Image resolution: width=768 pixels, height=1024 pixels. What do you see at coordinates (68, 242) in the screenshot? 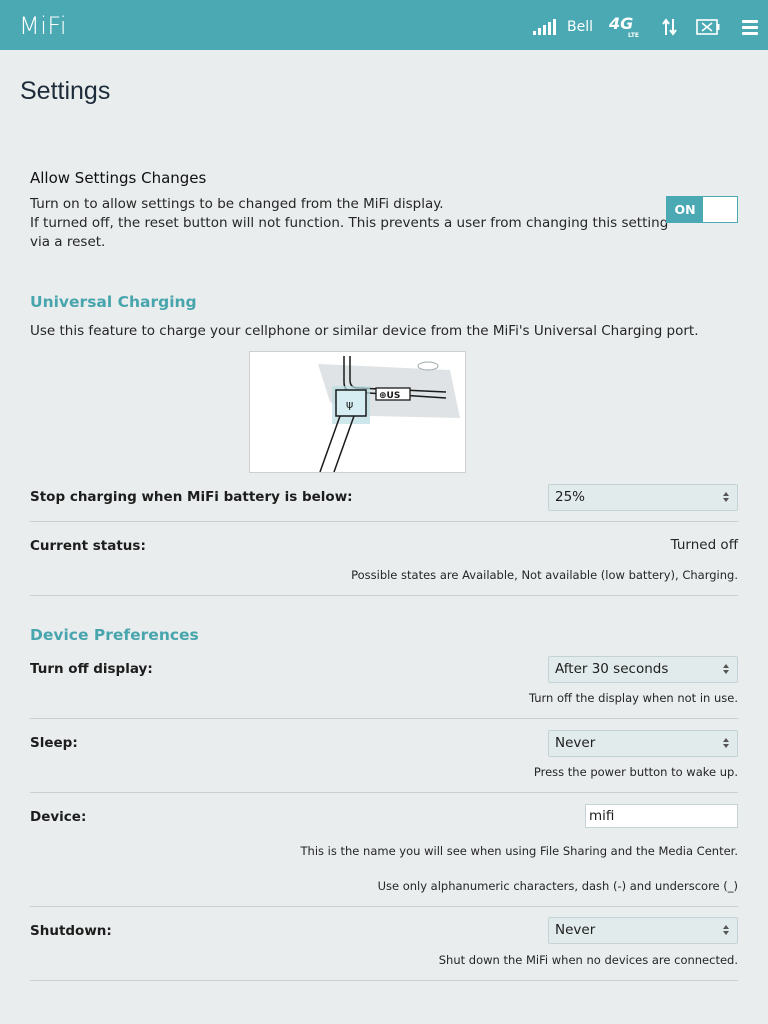
I see `allow-changes-line-3: via a reset.` at bounding box center [68, 242].